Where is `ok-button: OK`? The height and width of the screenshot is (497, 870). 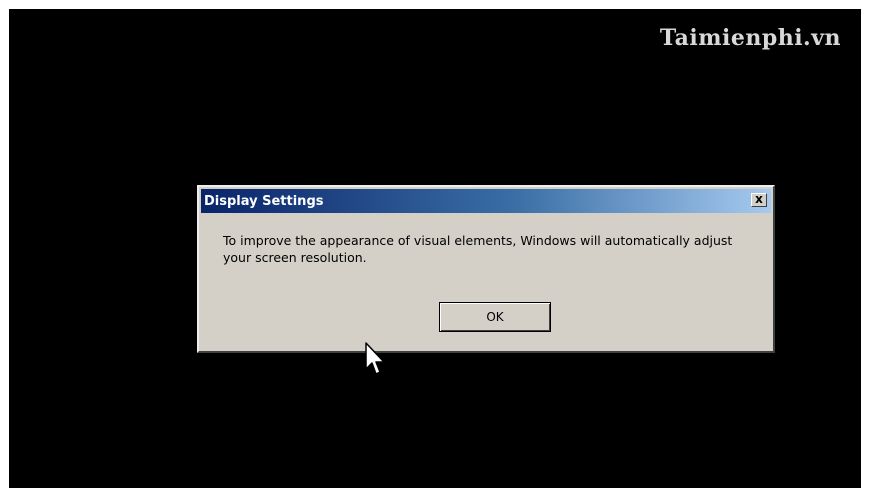
ok-button: OK is located at coordinates (495, 317).